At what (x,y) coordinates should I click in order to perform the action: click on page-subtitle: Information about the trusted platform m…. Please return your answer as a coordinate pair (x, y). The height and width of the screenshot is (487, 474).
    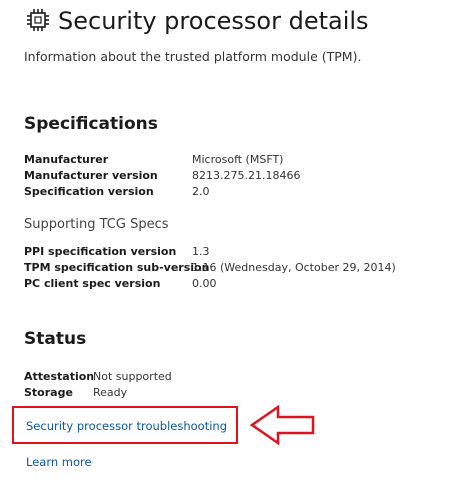
    Looking at the image, I should click on (193, 56).